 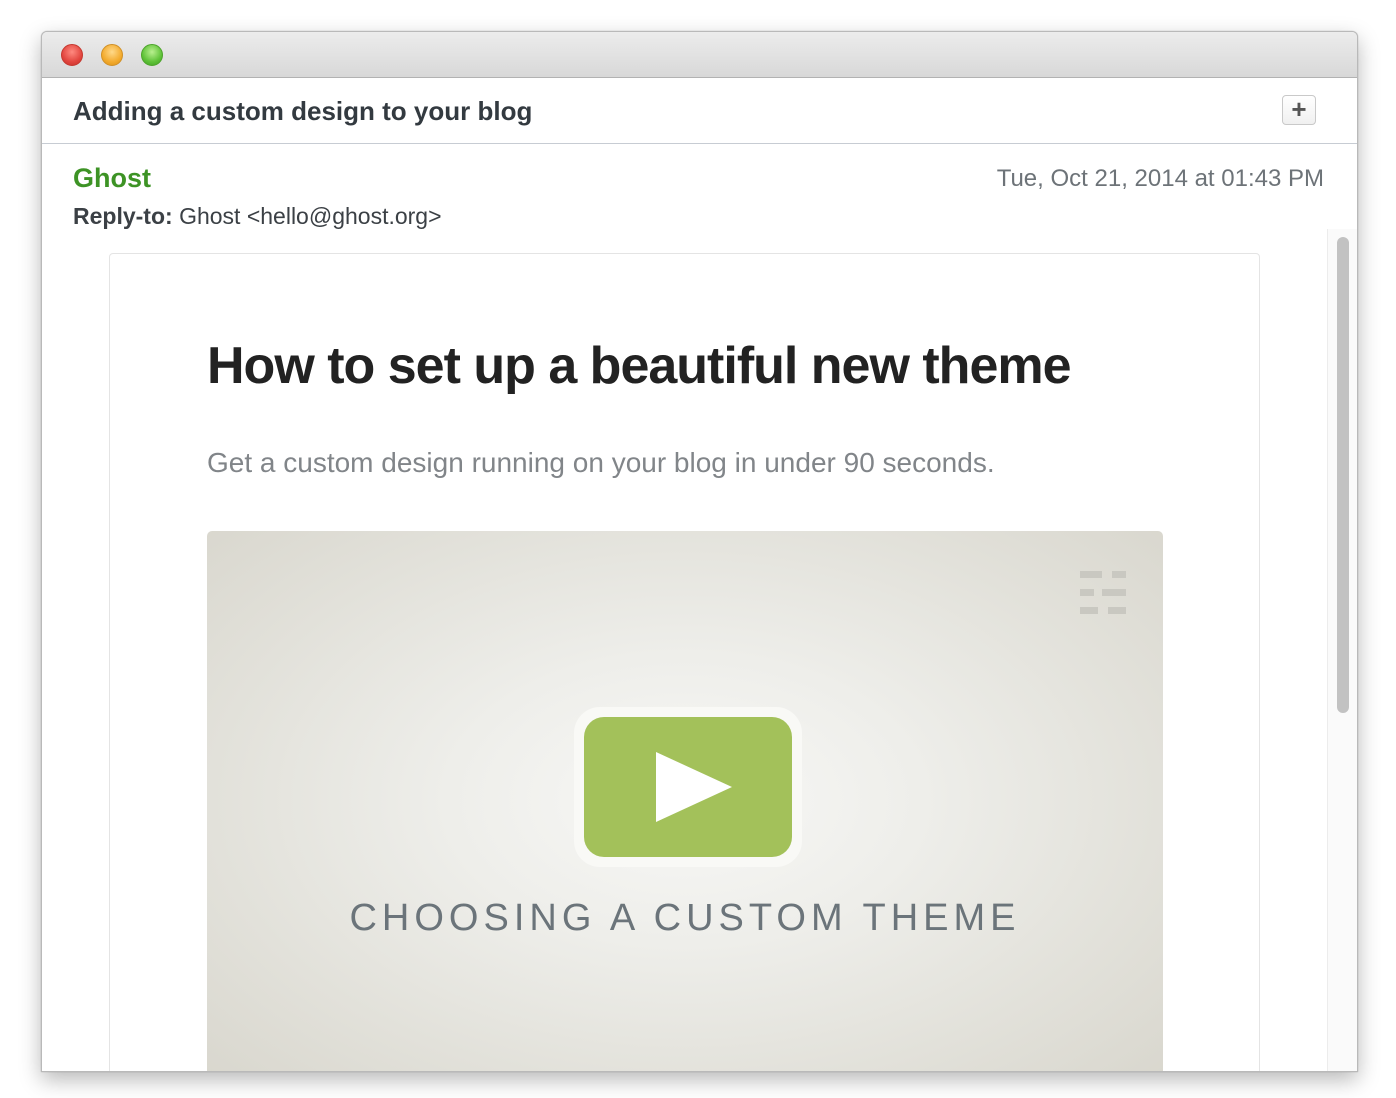 I want to click on menu-icon, so click(x=1103, y=593).